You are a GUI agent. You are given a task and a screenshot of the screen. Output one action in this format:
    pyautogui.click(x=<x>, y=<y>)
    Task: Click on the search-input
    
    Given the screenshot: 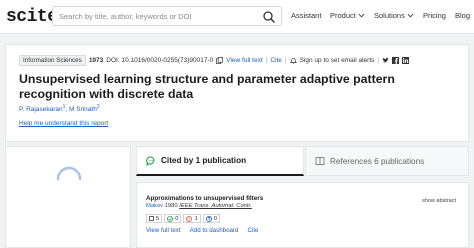 What is the action you would take?
    pyautogui.click(x=159, y=16)
    